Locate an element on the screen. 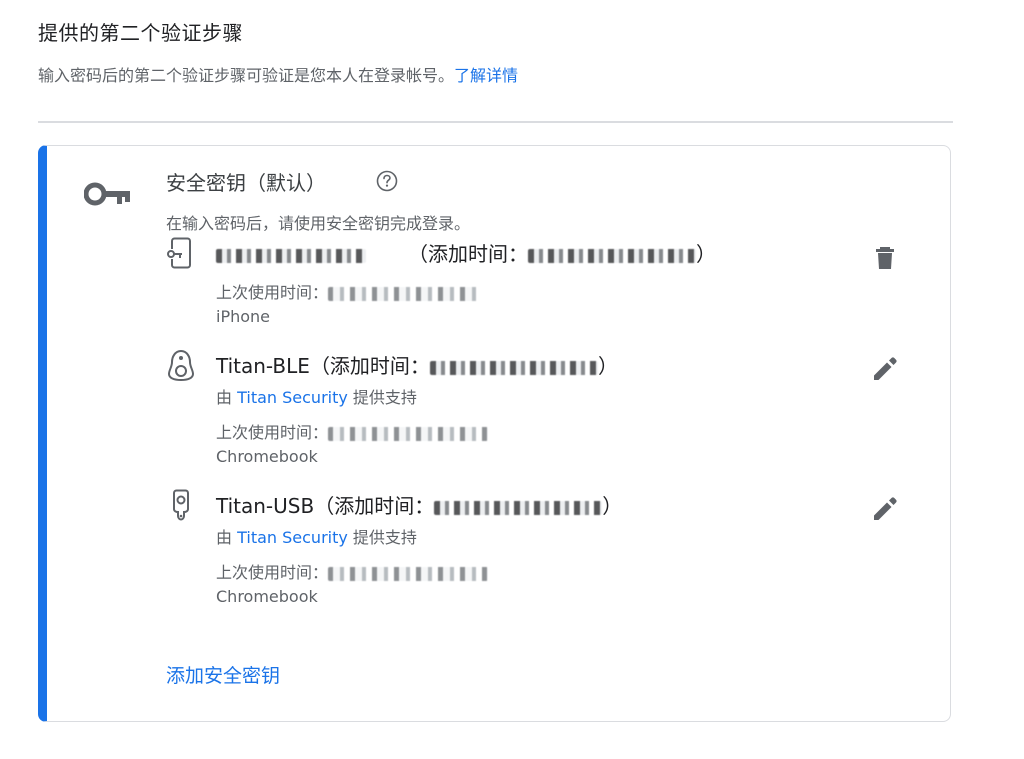  delete-button is located at coordinates (885, 257).